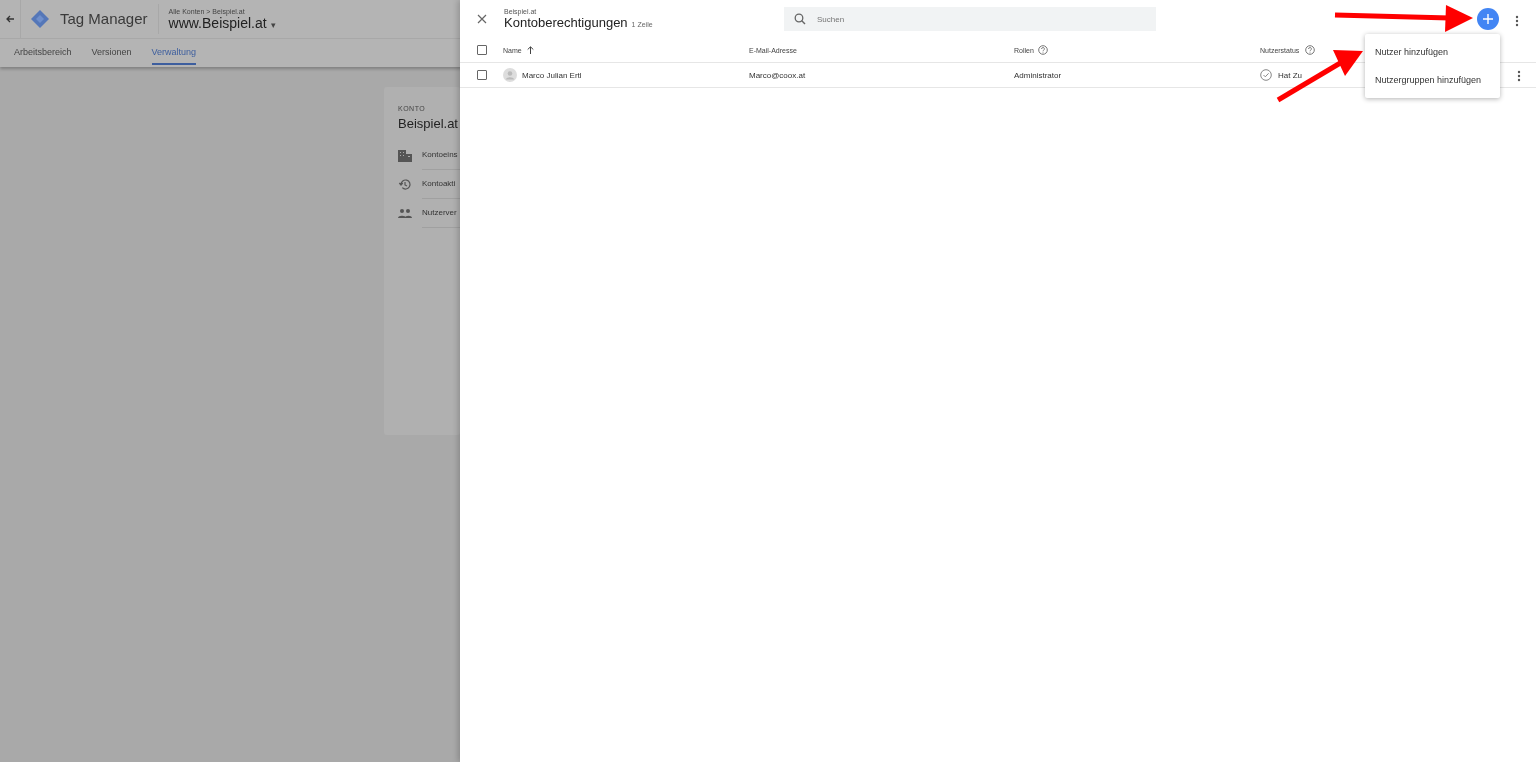  What do you see at coordinates (552, 75) in the screenshot?
I see `name-cell: Marco Julian Ertl` at bounding box center [552, 75].